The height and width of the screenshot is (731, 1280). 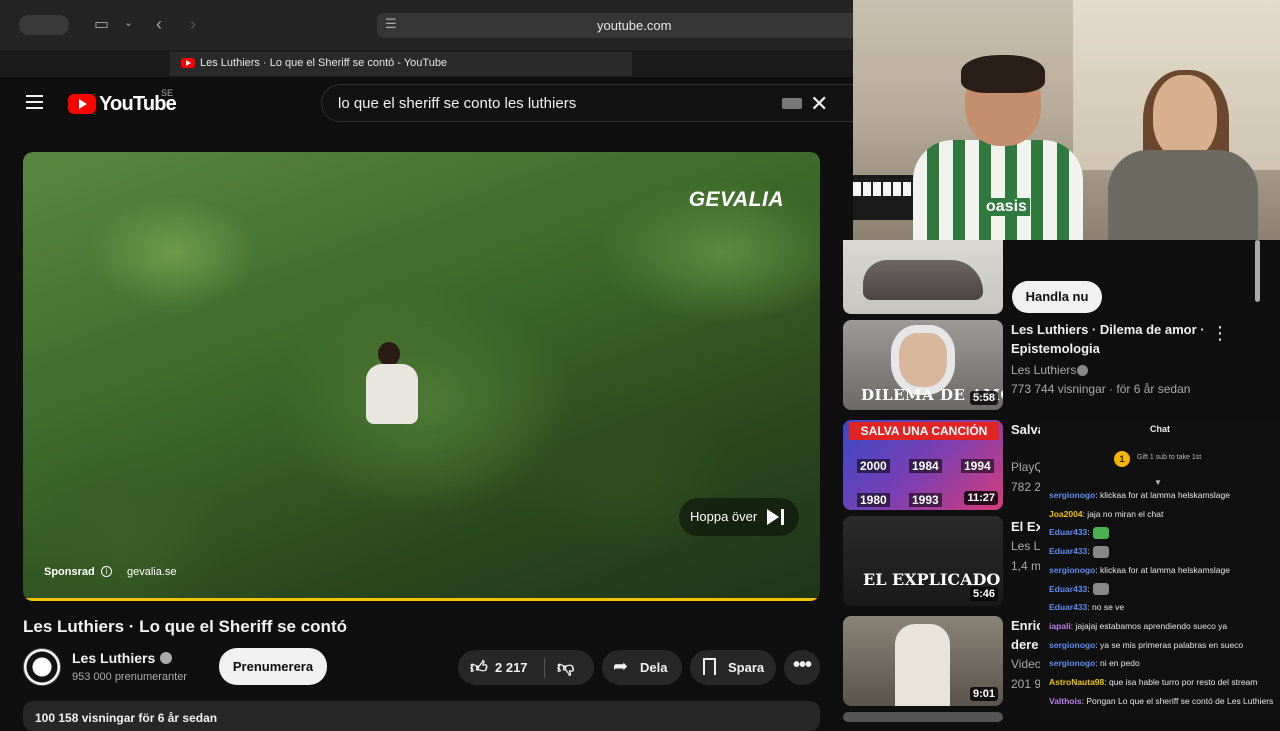 I want to click on chat-username: AstroNauta98, so click(x=1076, y=682).